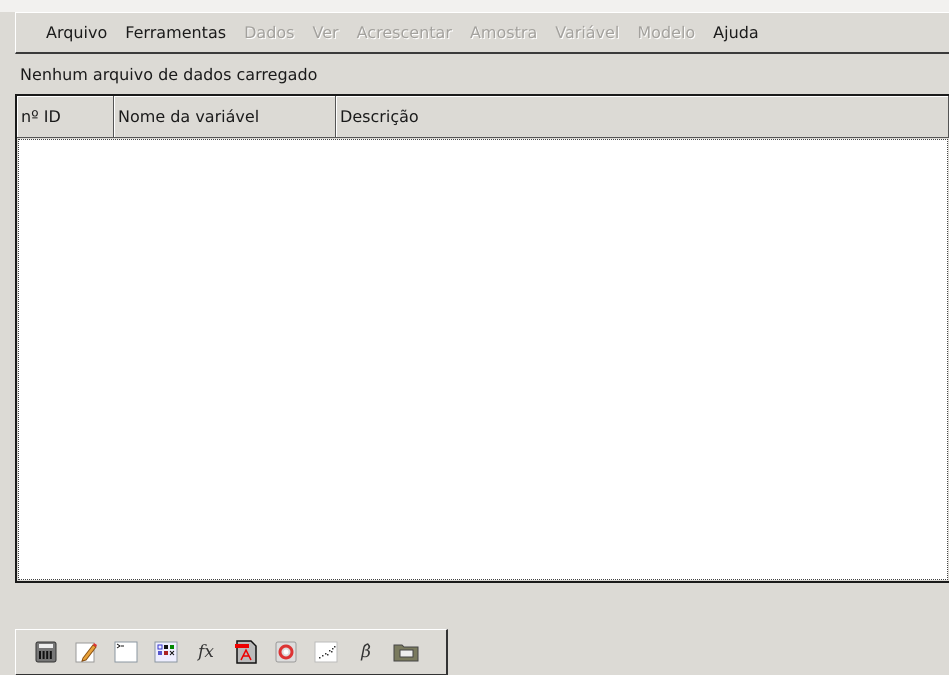 This screenshot has height=675, width=949. Describe the element at coordinates (642, 117) in the screenshot. I see `column-header: Descrição` at that location.